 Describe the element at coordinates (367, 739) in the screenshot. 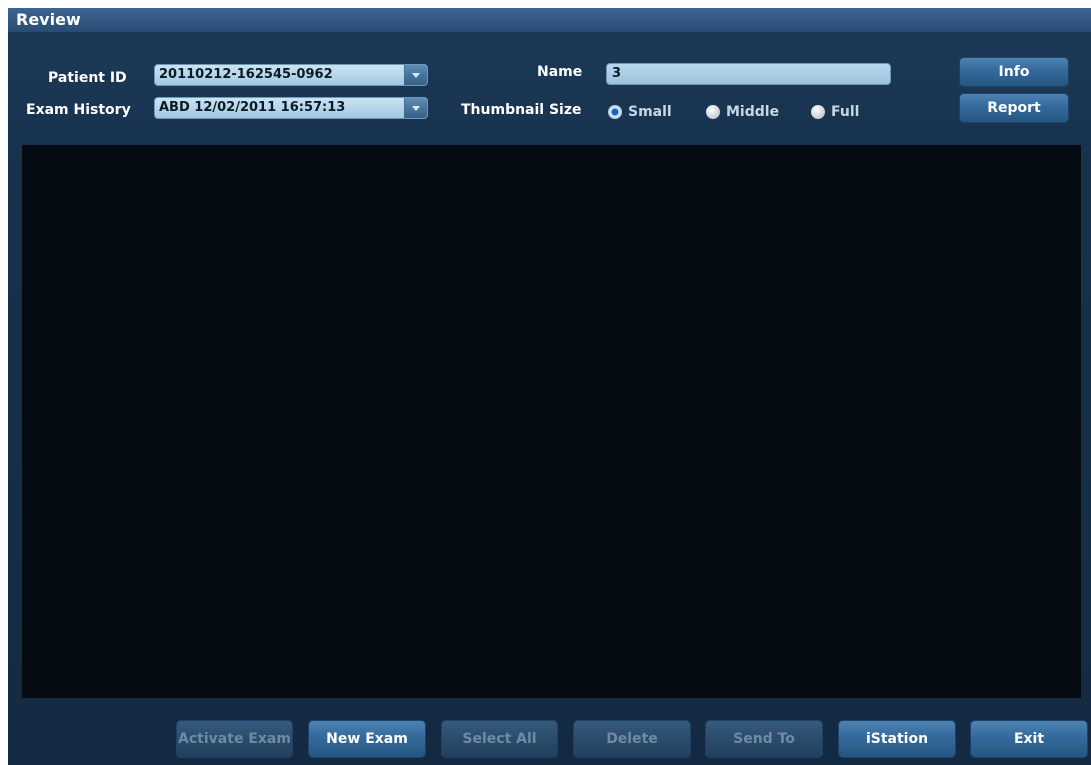

I see `new-exam-button: New Exam` at that location.